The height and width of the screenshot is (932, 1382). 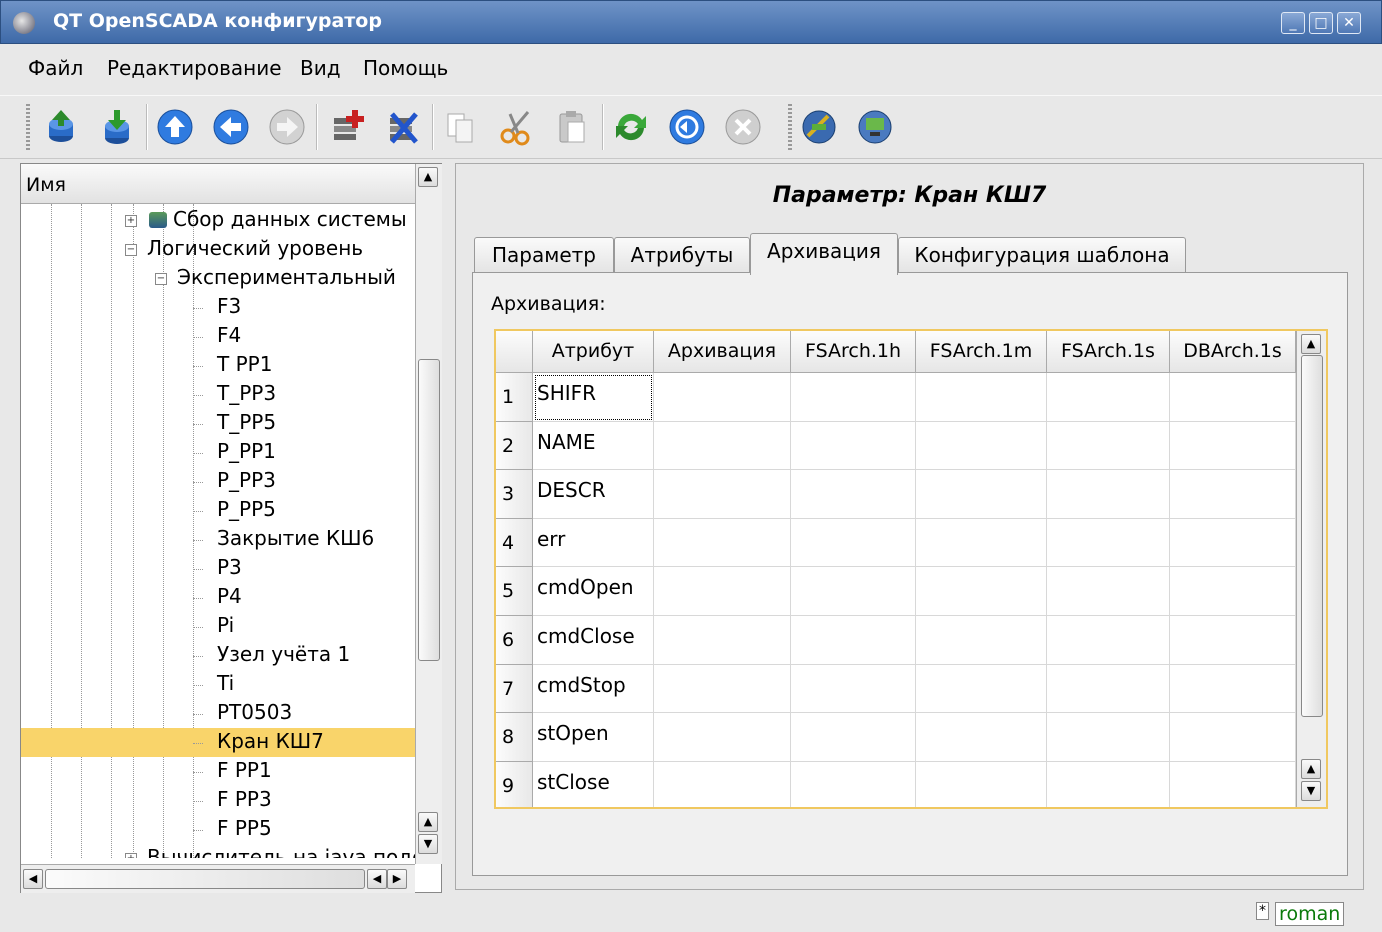 I want to click on column-header: FSArch.1m, so click(x=981, y=352).